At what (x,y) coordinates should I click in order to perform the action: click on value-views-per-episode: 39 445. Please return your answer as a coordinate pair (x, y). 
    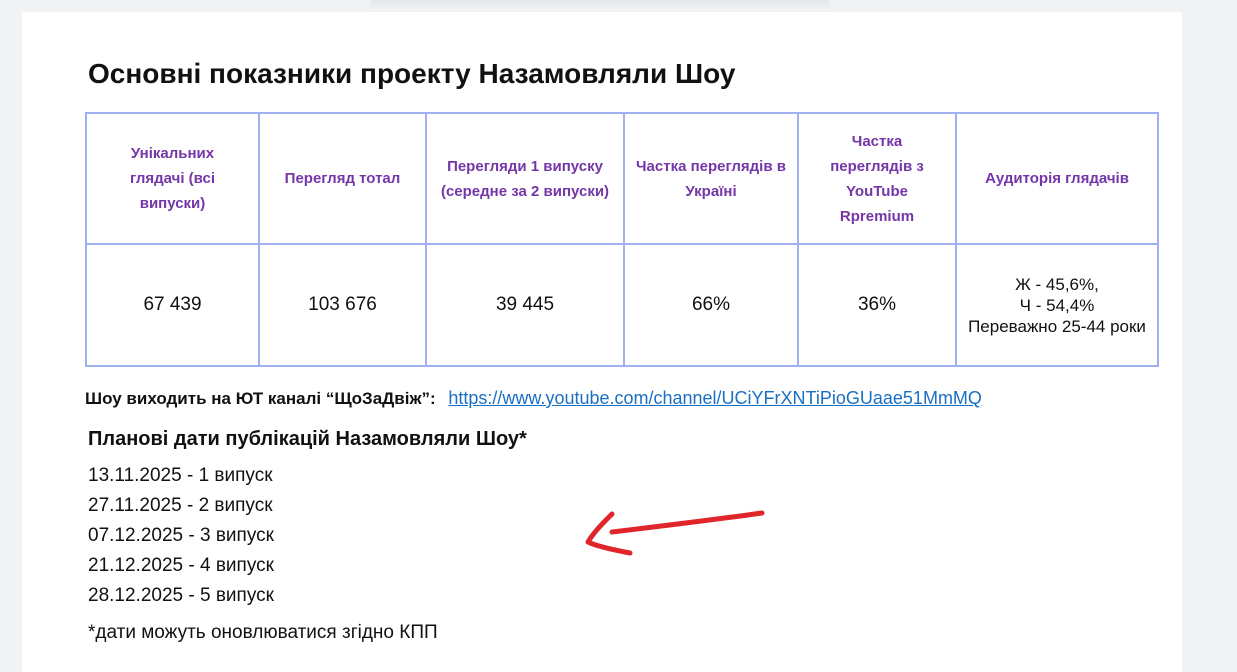
    Looking at the image, I should click on (525, 305).